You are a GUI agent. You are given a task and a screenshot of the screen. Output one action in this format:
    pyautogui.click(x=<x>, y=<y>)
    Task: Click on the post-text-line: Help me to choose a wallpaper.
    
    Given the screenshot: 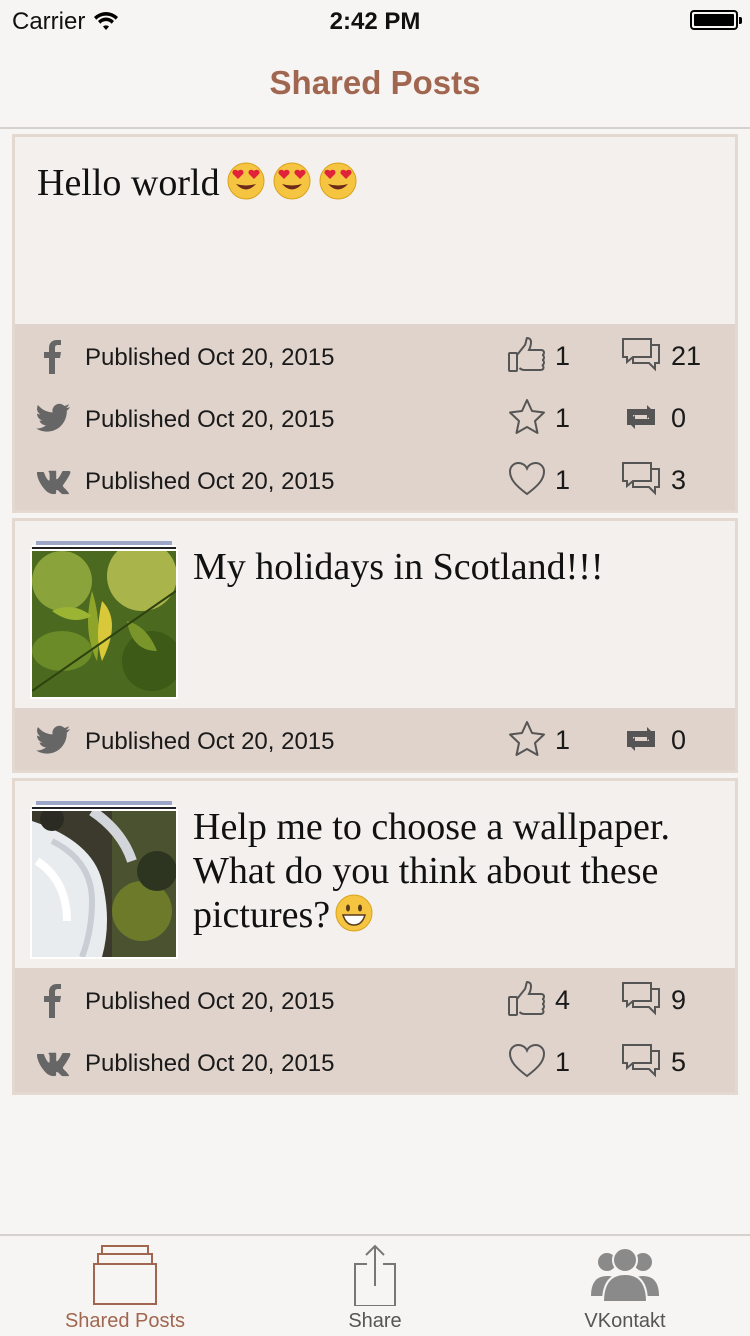 What is the action you would take?
    pyautogui.click(x=431, y=827)
    